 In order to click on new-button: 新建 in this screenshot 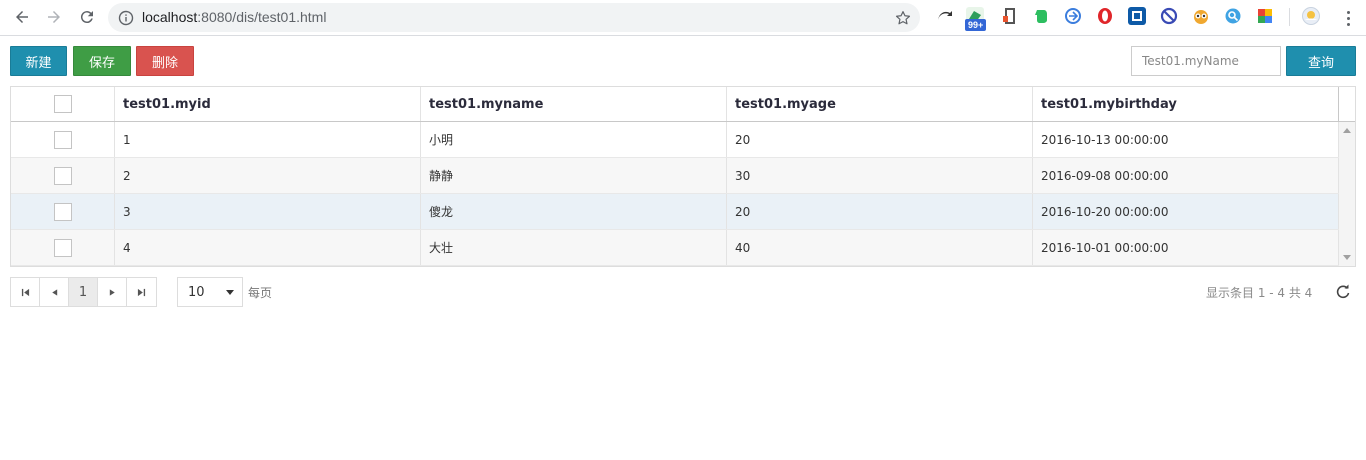, I will do `click(38, 61)`.